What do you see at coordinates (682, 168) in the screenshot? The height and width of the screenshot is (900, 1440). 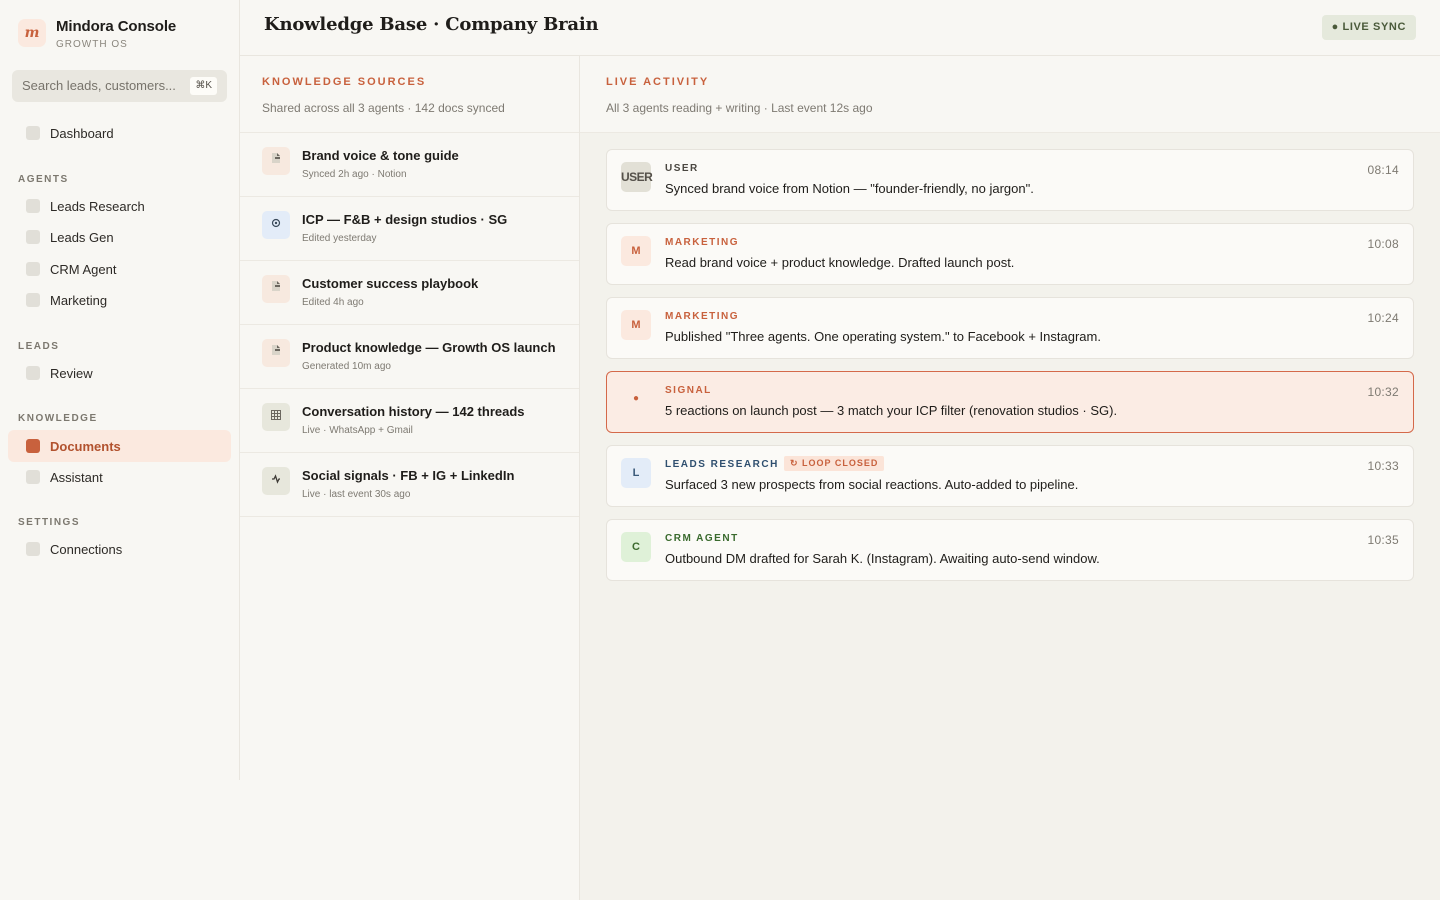 I see `event-agent: USER` at bounding box center [682, 168].